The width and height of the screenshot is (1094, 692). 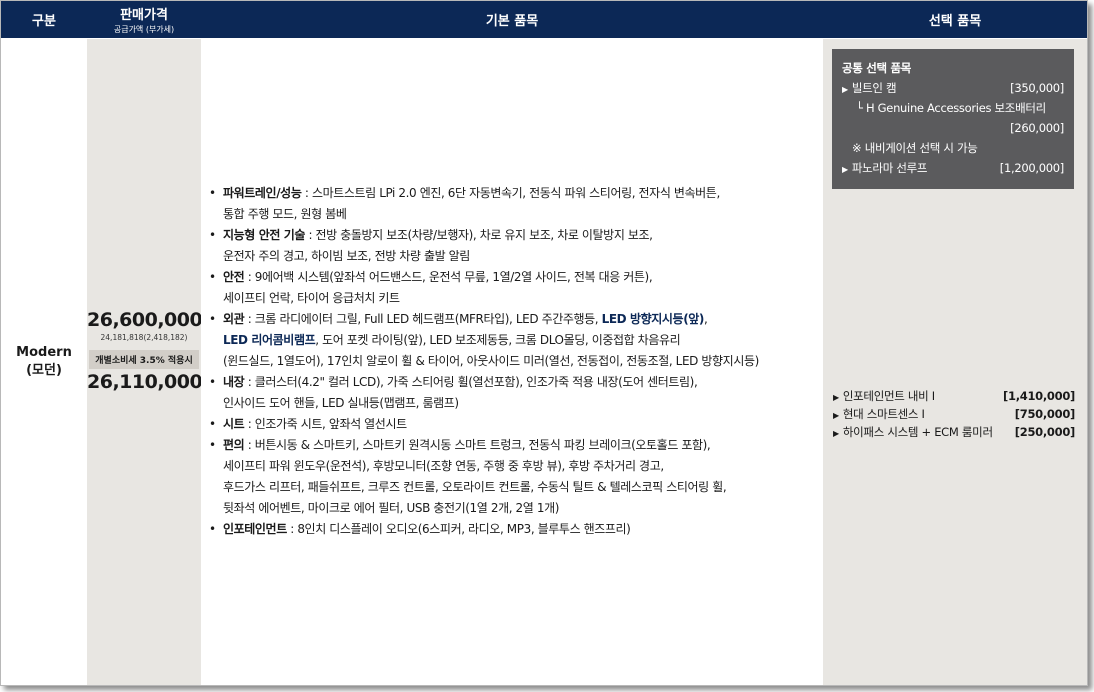 What do you see at coordinates (269, 340) in the screenshot?
I see `item-highlight: LED 리어콤비램프` at bounding box center [269, 340].